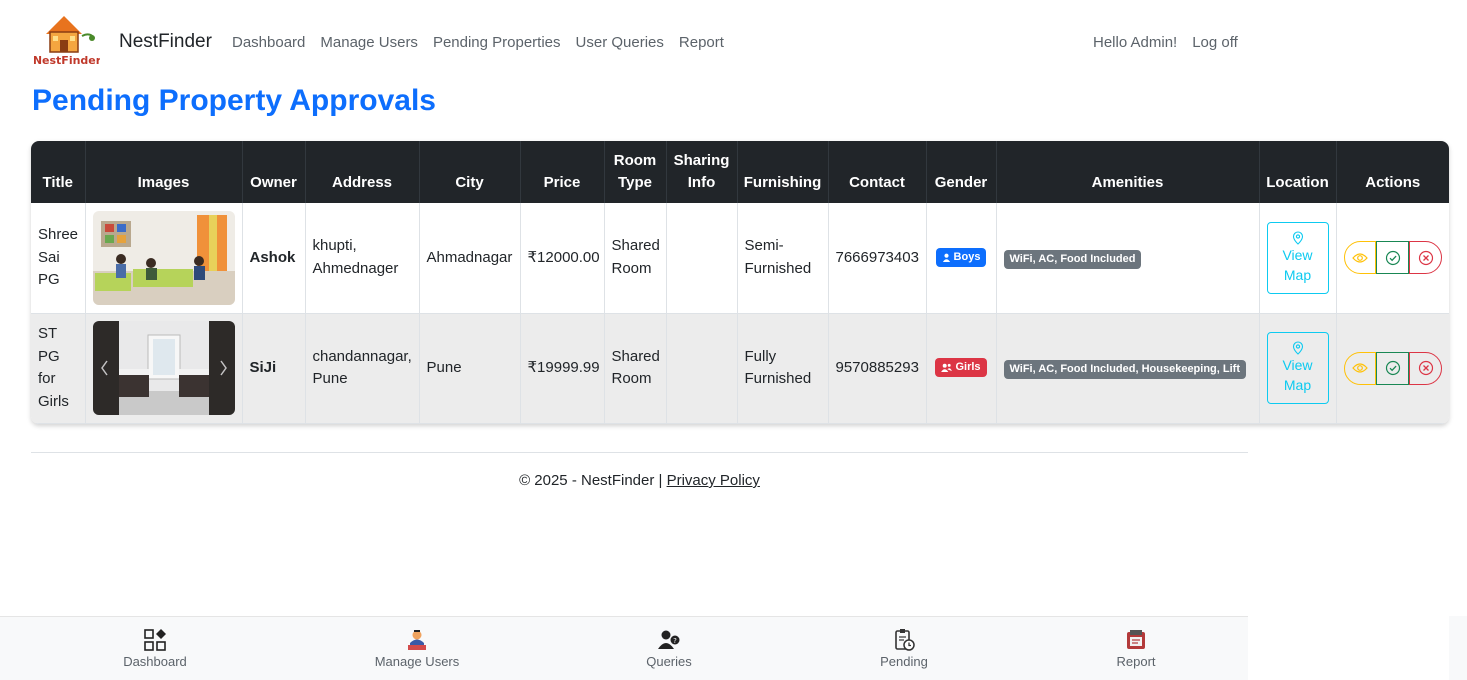 This screenshot has height=680, width=1467. What do you see at coordinates (701, 42) in the screenshot?
I see `nav-link-report: Report` at bounding box center [701, 42].